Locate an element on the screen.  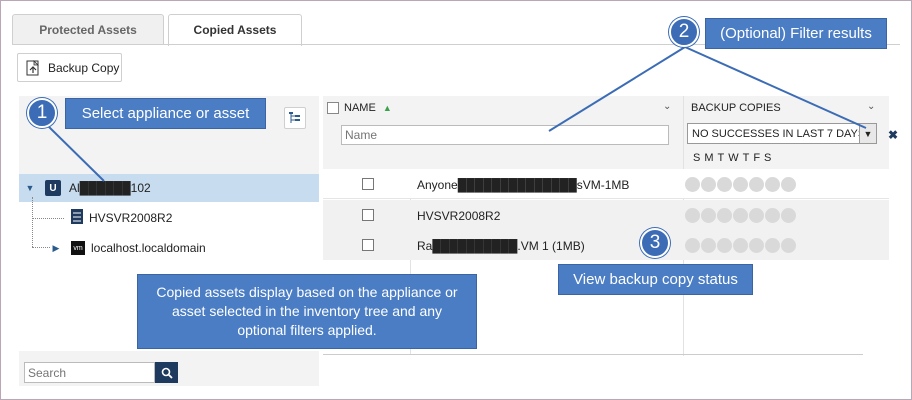
grid-footer-line is located at coordinates (593, 354).